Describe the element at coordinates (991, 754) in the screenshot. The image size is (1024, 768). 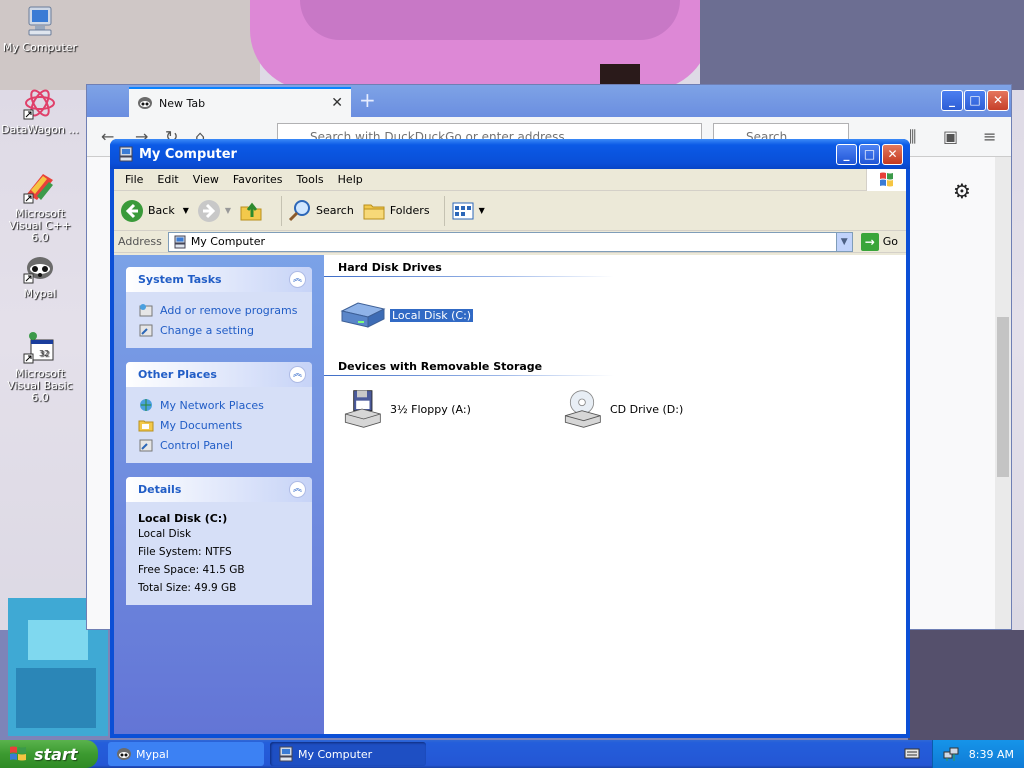
I see `clock: 8:39 AM` at that location.